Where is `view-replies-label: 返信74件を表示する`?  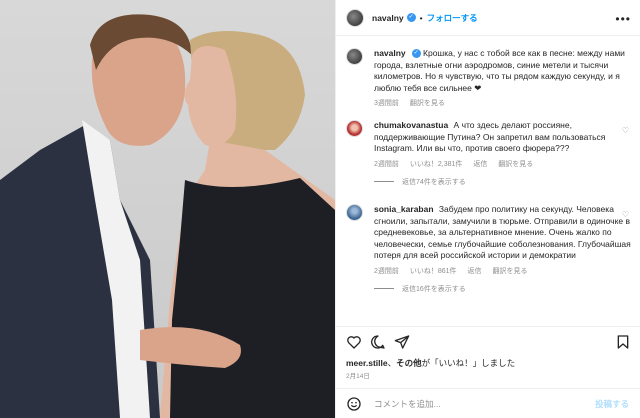
view-replies-label: 返信74件を表示する is located at coordinates (434, 182).